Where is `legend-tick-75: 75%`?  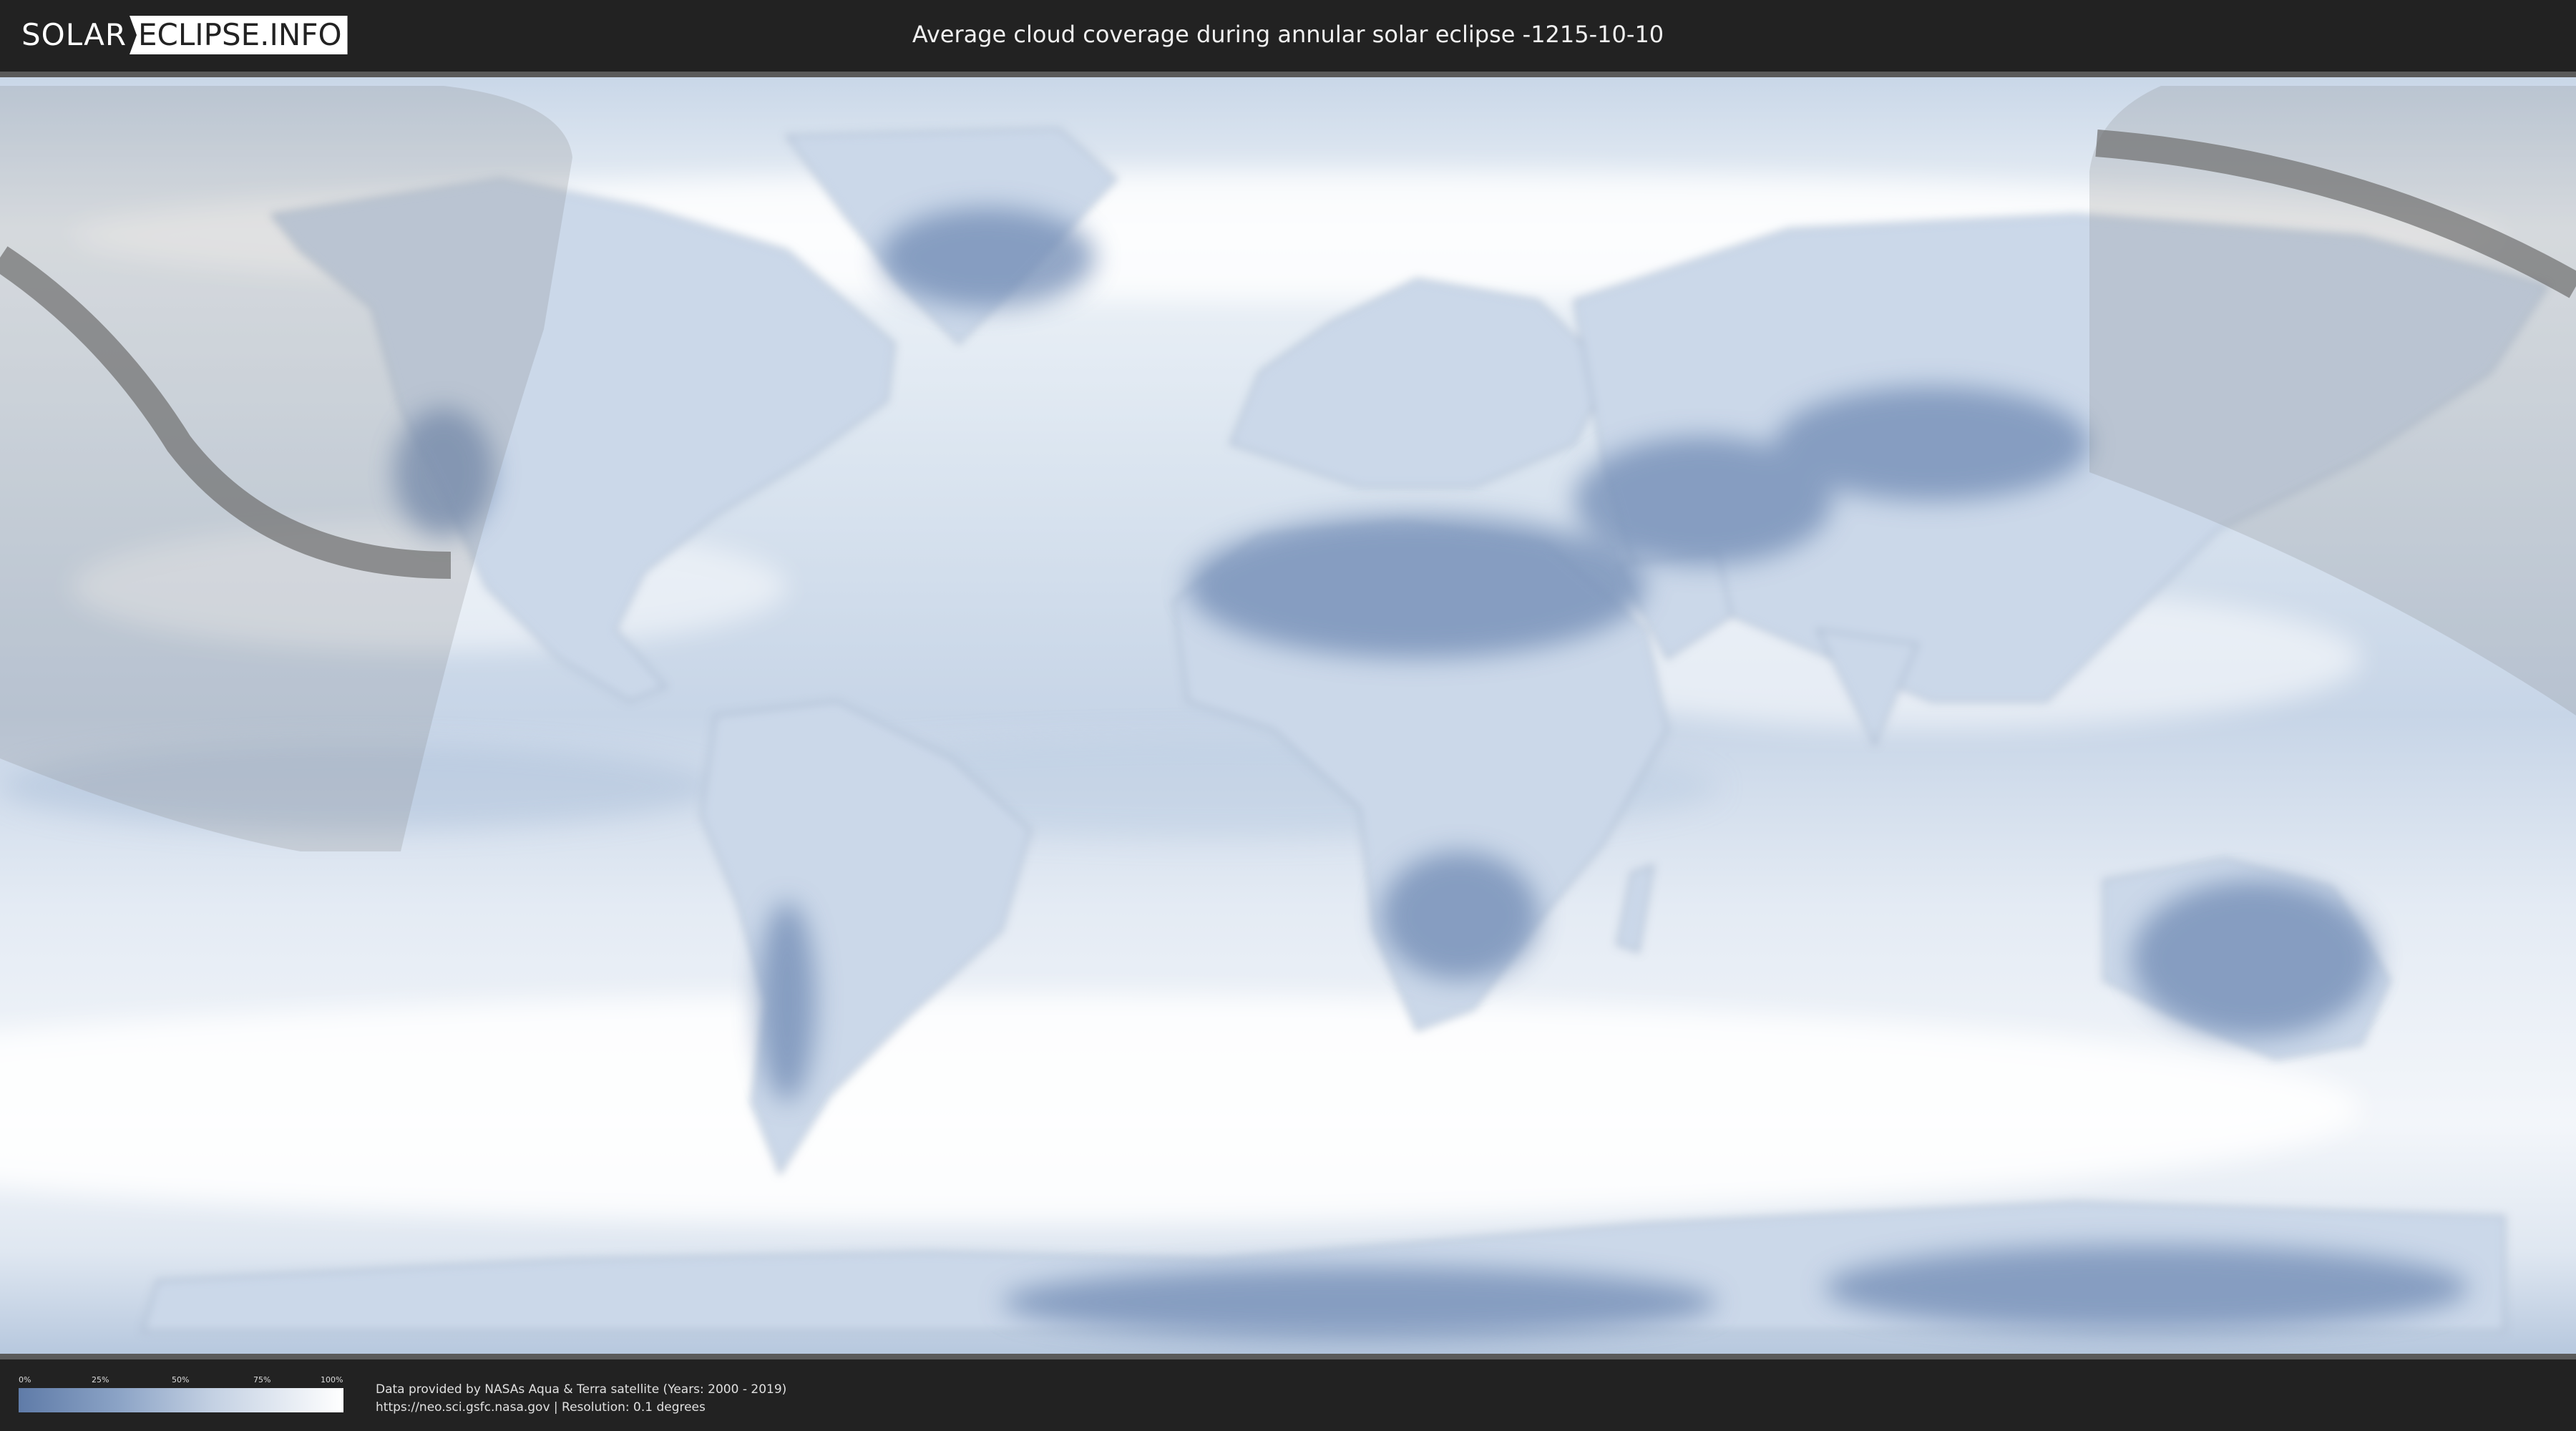
legend-tick-75: 75% is located at coordinates (262, 1379).